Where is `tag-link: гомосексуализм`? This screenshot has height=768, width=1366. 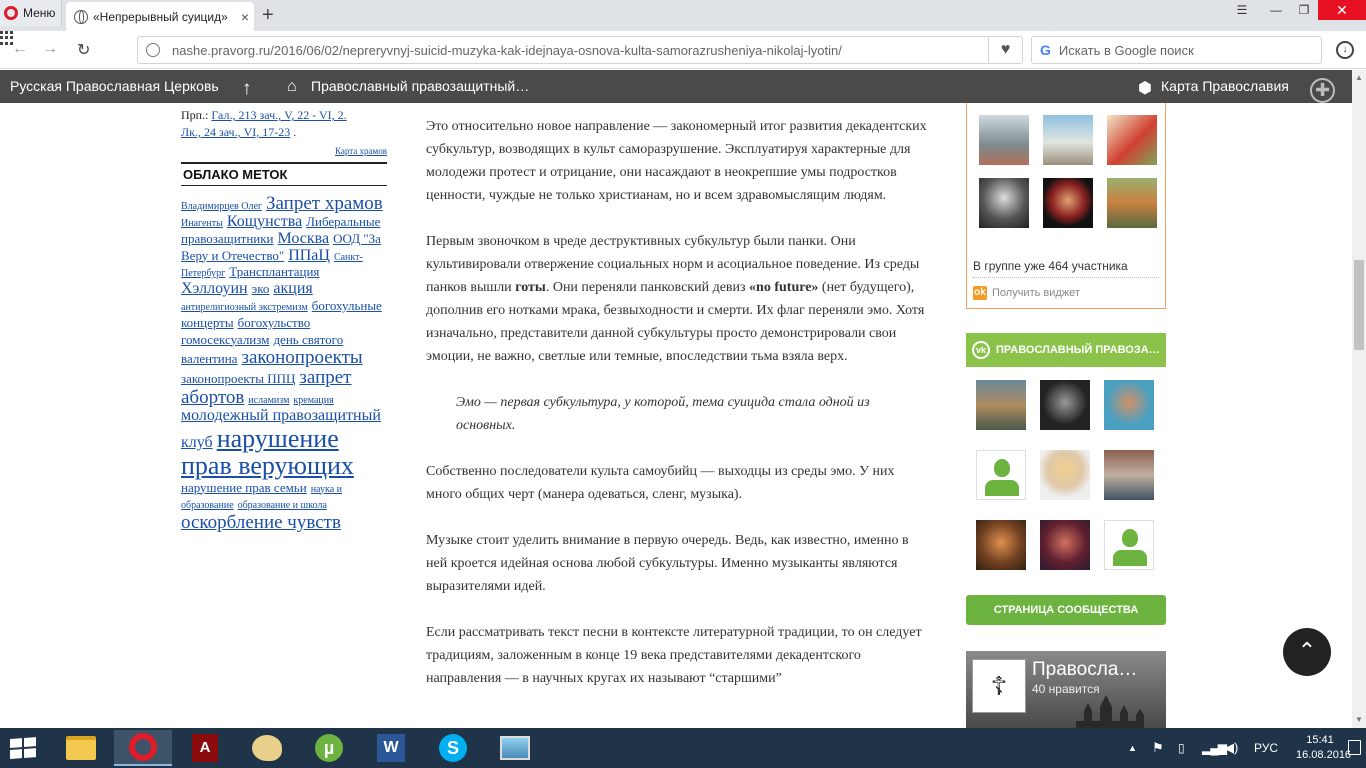 tag-link: гомосексуализм is located at coordinates (225, 339).